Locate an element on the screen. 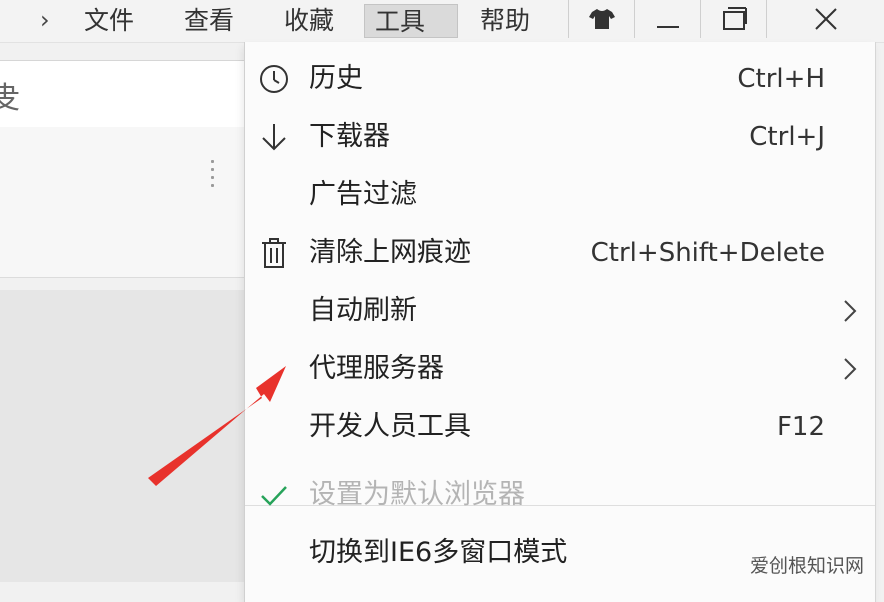 The width and height of the screenshot is (884, 602). restore-icon is located at coordinates (734, 18).